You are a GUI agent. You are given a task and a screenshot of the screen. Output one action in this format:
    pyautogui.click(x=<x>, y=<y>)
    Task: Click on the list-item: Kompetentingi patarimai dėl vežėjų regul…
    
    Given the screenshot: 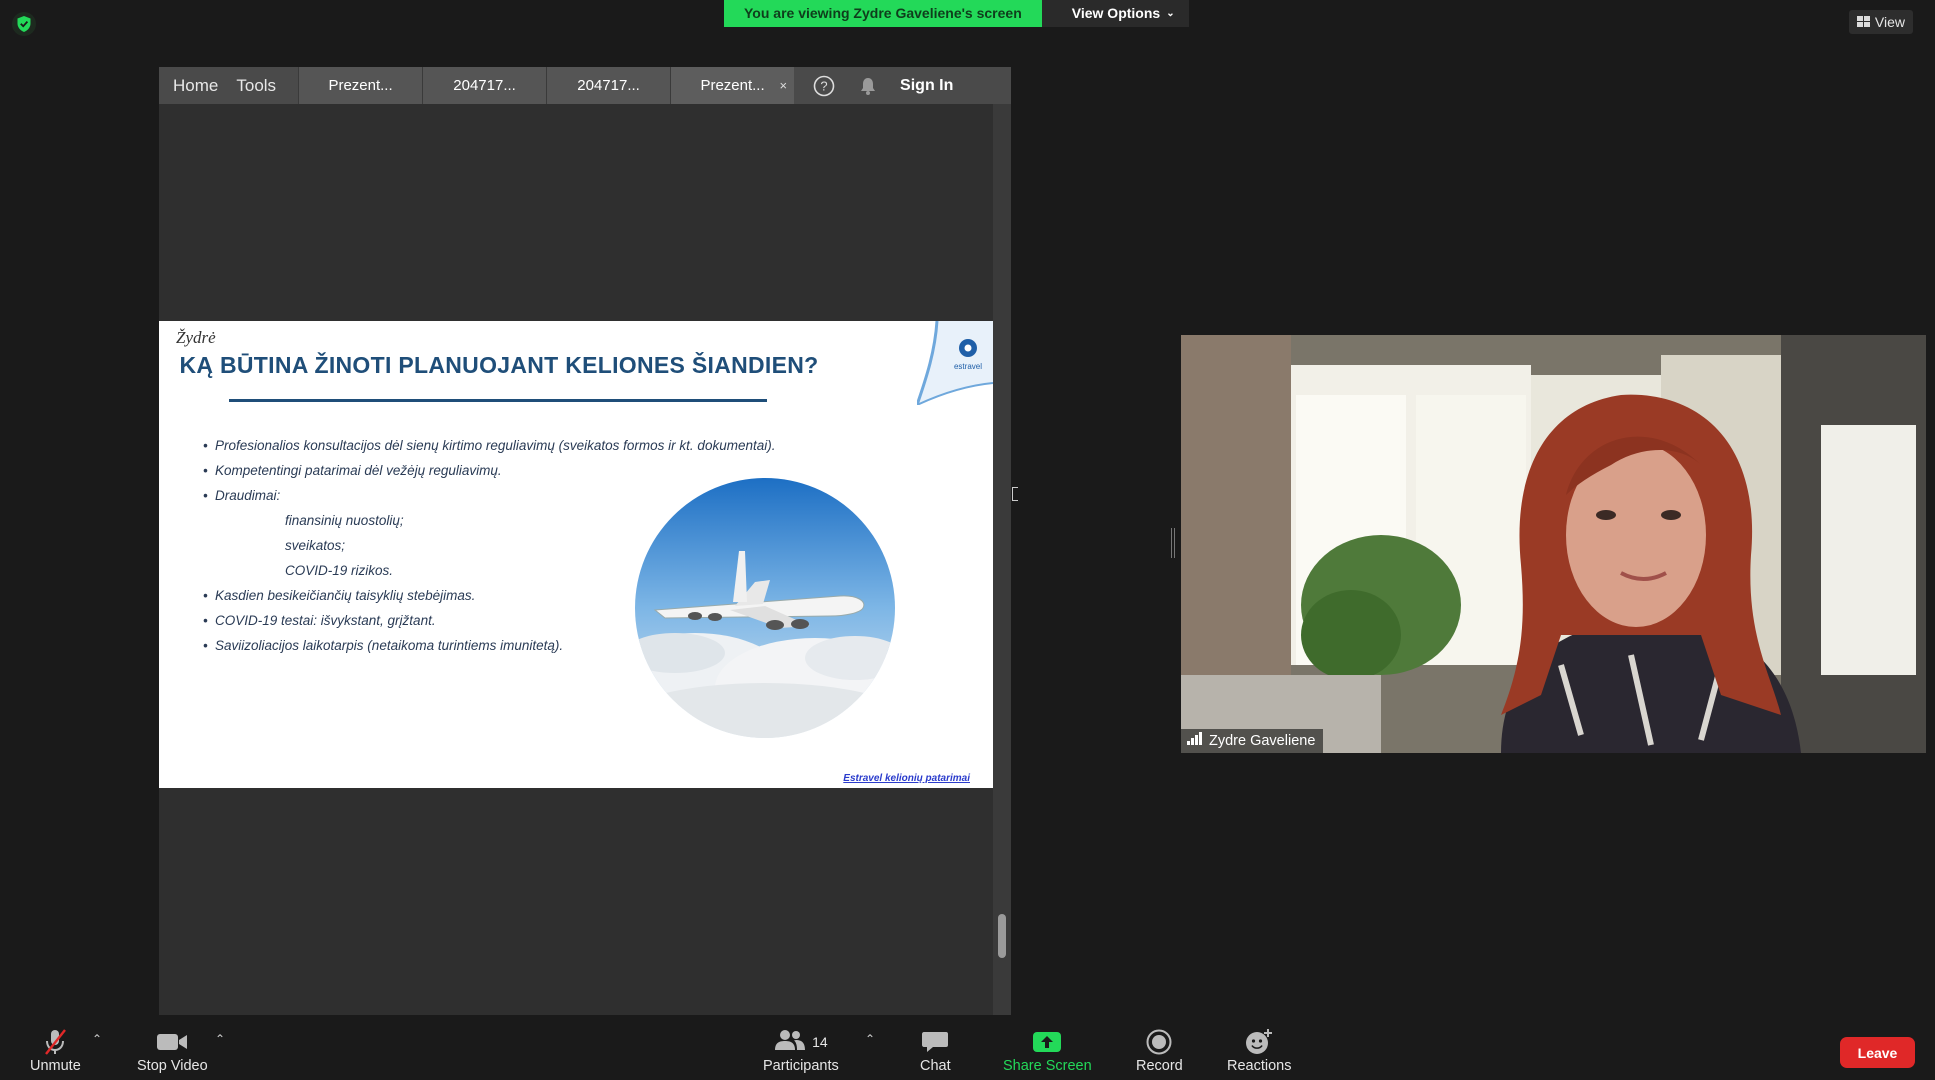 What is the action you would take?
    pyautogui.click(x=489, y=470)
    